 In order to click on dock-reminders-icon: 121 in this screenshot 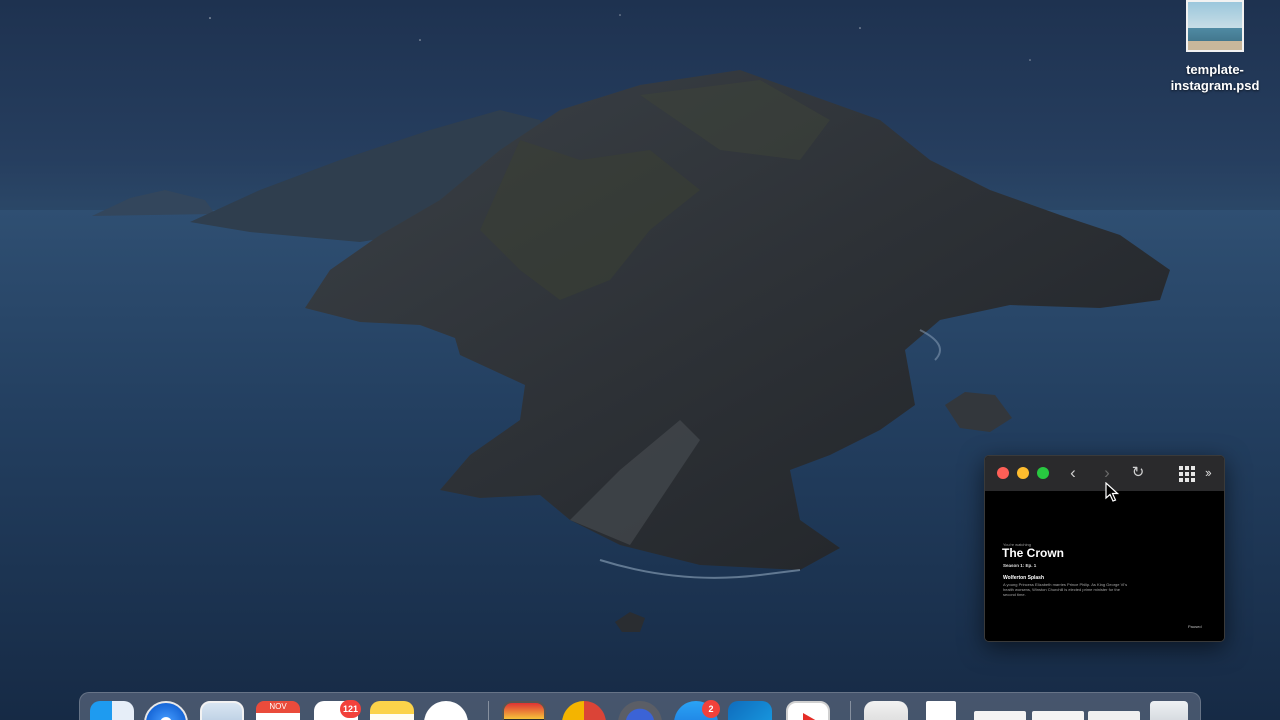, I will do `click(338, 710)`.